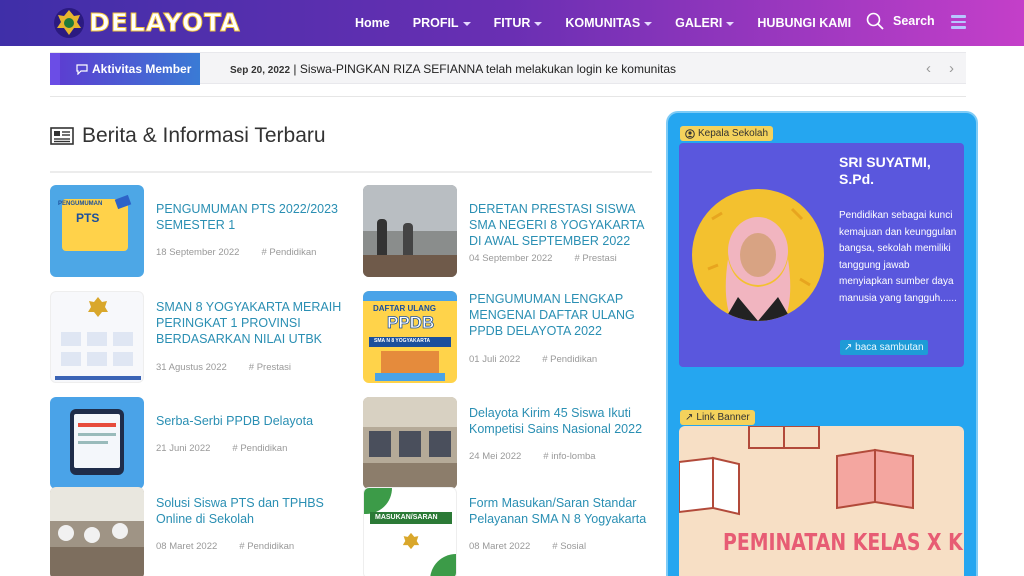 The width and height of the screenshot is (1024, 576). Describe the element at coordinates (221, 448) in the screenshot. I see `news-meta: 21 Juni 2022 # Pendidikan` at that location.